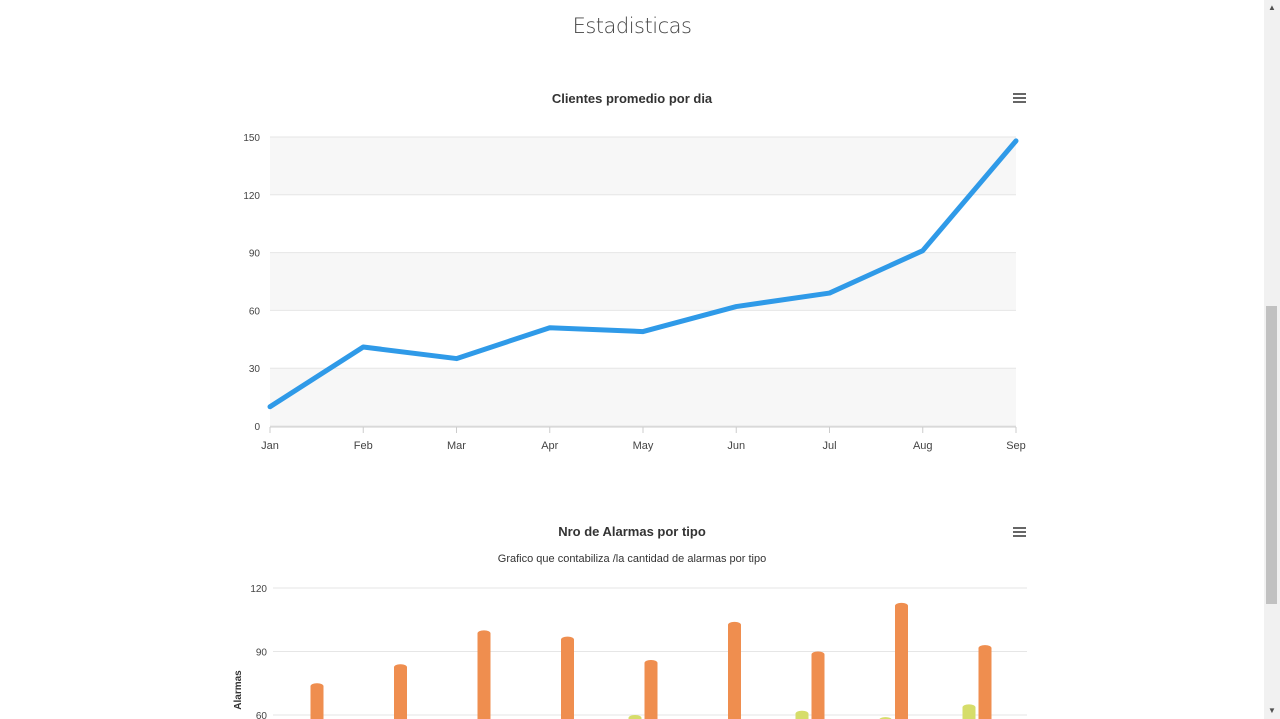 Image resolution: width=1280 pixels, height=719 pixels. I want to click on scrollbar-thumb, so click(1271, 455).